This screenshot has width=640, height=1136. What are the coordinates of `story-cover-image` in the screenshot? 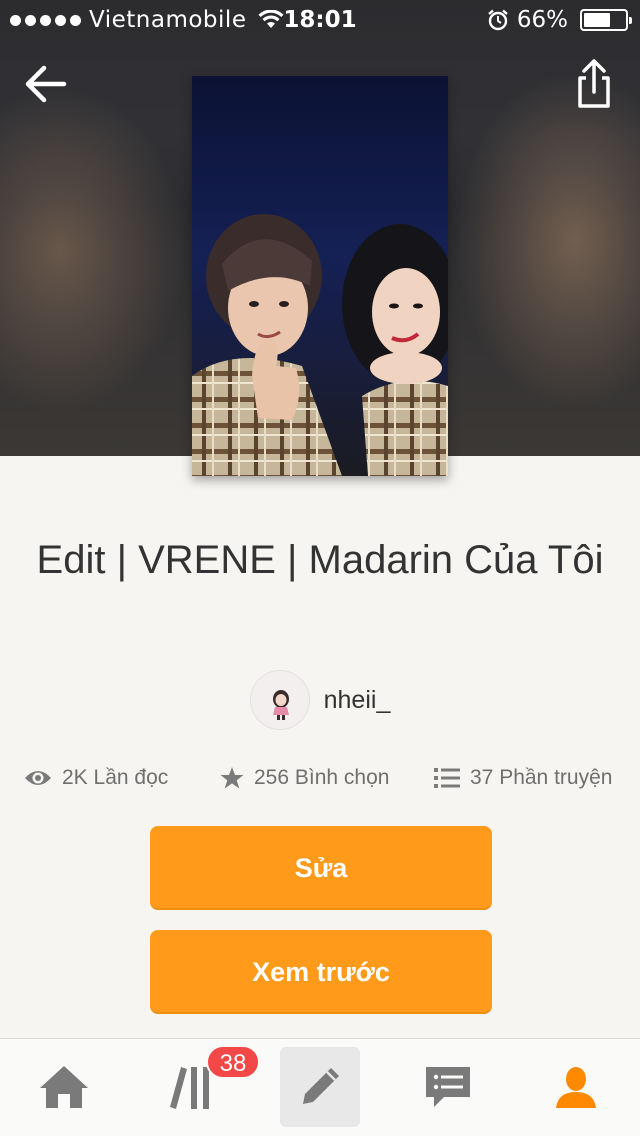 It's located at (320, 276).